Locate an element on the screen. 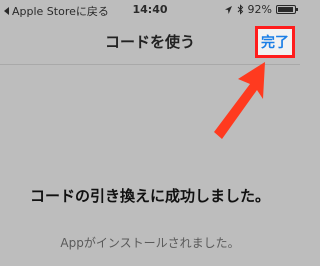  done-button-label: 完了 is located at coordinates (275, 43).